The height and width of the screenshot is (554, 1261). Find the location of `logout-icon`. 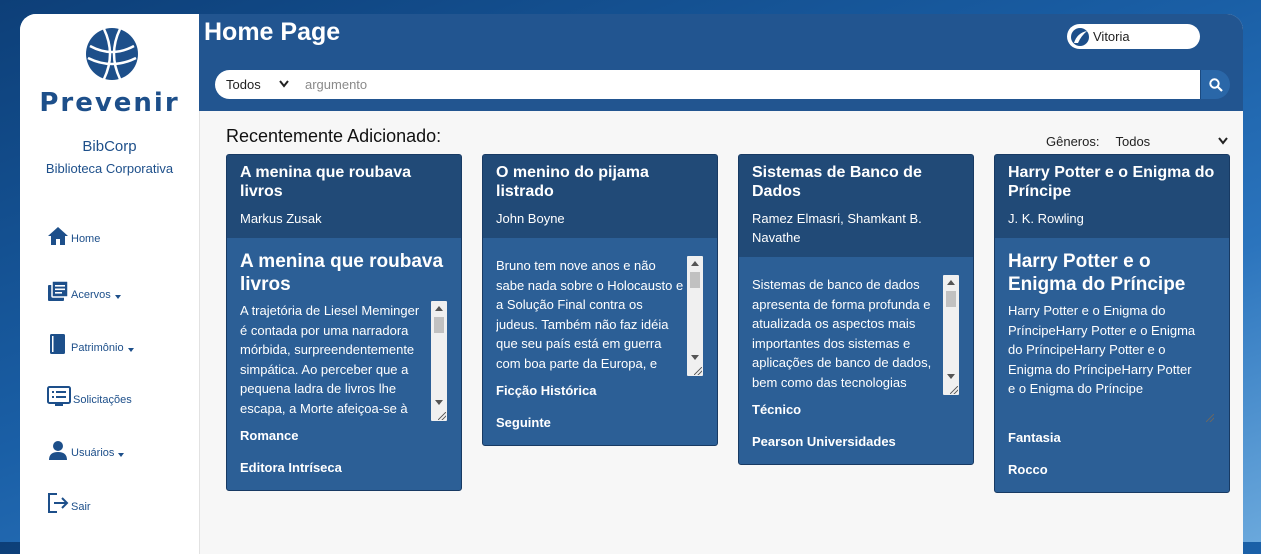

logout-icon is located at coordinates (58, 503).